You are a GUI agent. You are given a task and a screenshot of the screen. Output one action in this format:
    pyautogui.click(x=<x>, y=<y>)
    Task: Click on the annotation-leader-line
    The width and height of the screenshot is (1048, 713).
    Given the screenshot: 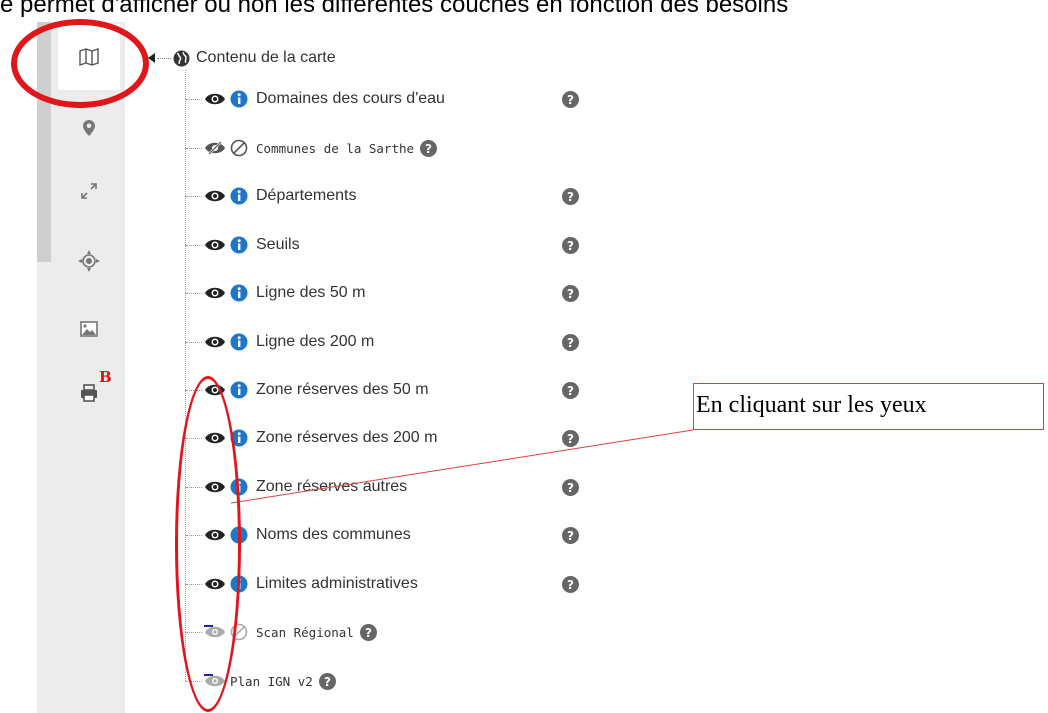 What is the action you would take?
    pyautogui.click(x=462, y=466)
    